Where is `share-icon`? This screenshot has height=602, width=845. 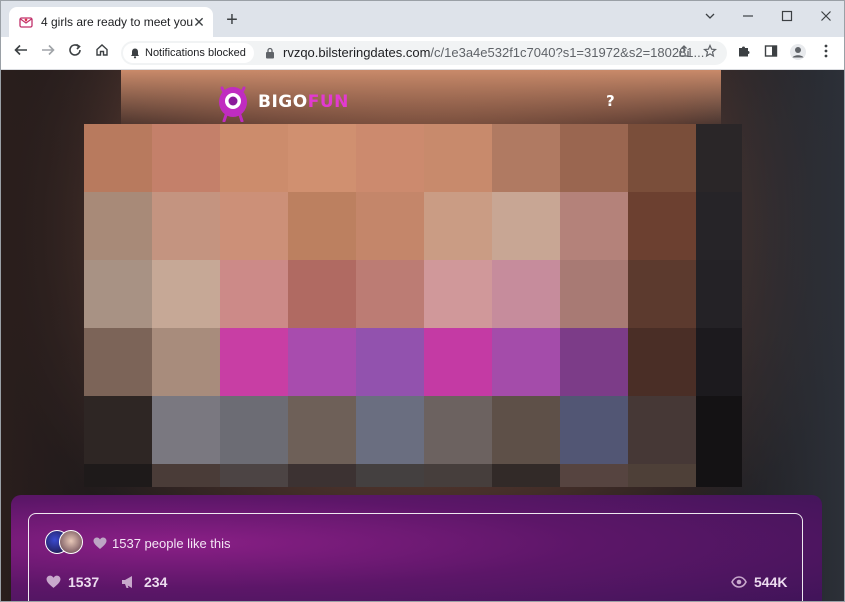
share-icon is located at coordinates (684, 53).